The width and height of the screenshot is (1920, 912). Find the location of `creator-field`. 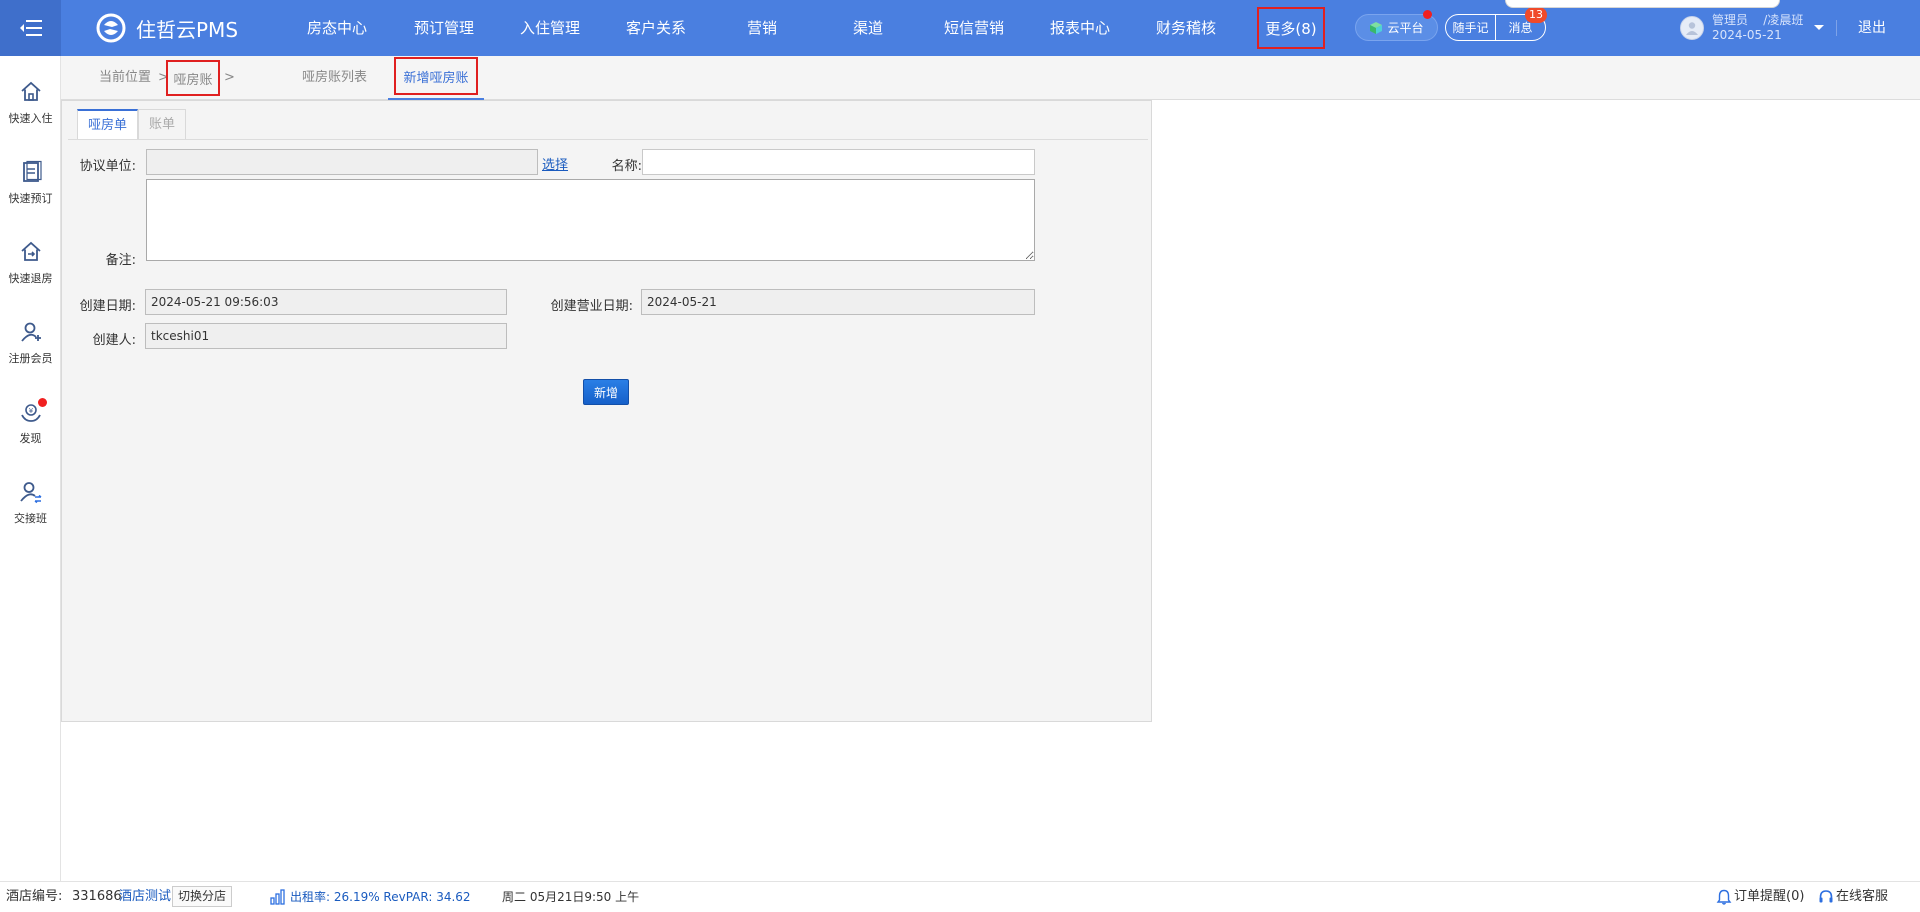

creator-field is located at coordinates (326, 336).